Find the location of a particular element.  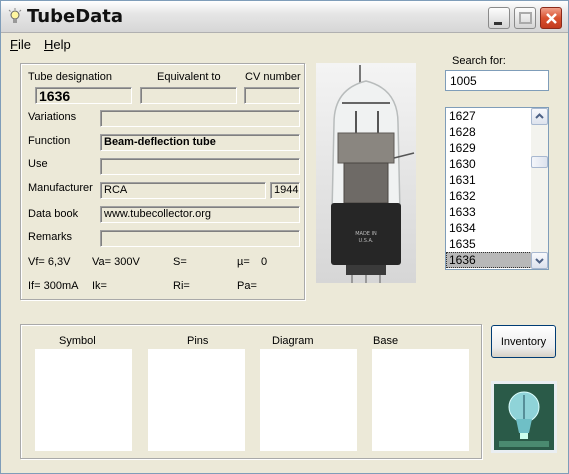

list-item: 1632 is located at coordinates (489, 196).